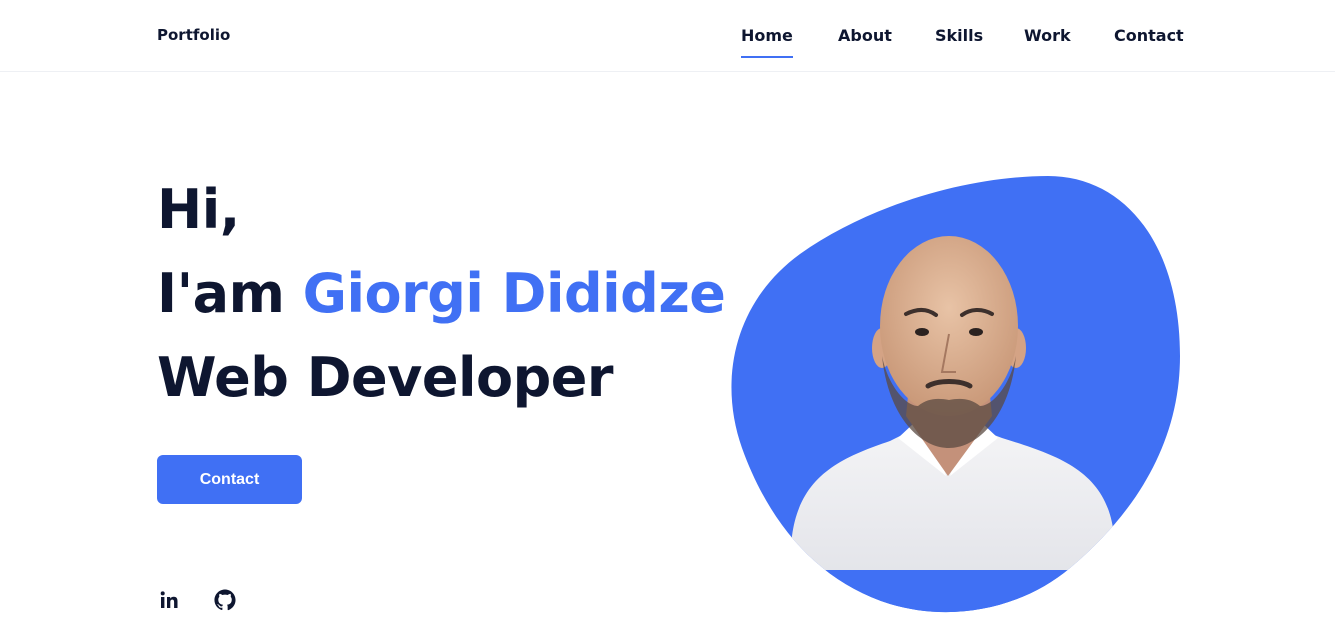  What do you see at coordinates (865, 35) in the screenshot?
I see `nav-about: About` at bounding box center [865, 35].